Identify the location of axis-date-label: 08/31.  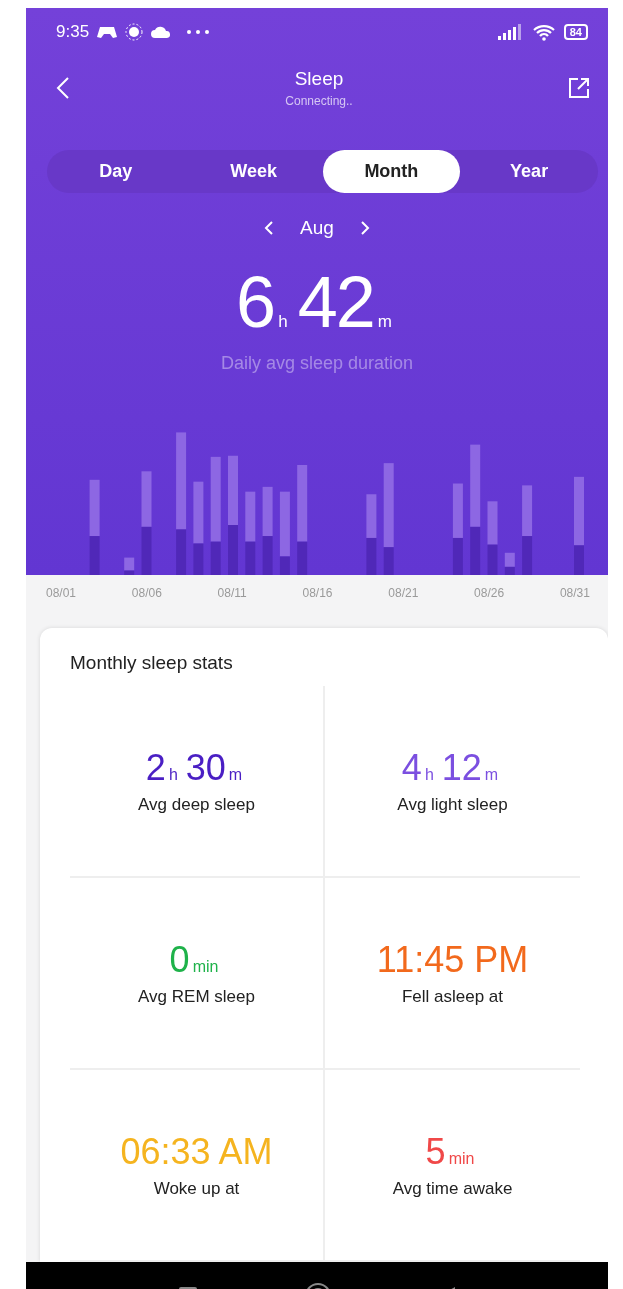
(574, 592).